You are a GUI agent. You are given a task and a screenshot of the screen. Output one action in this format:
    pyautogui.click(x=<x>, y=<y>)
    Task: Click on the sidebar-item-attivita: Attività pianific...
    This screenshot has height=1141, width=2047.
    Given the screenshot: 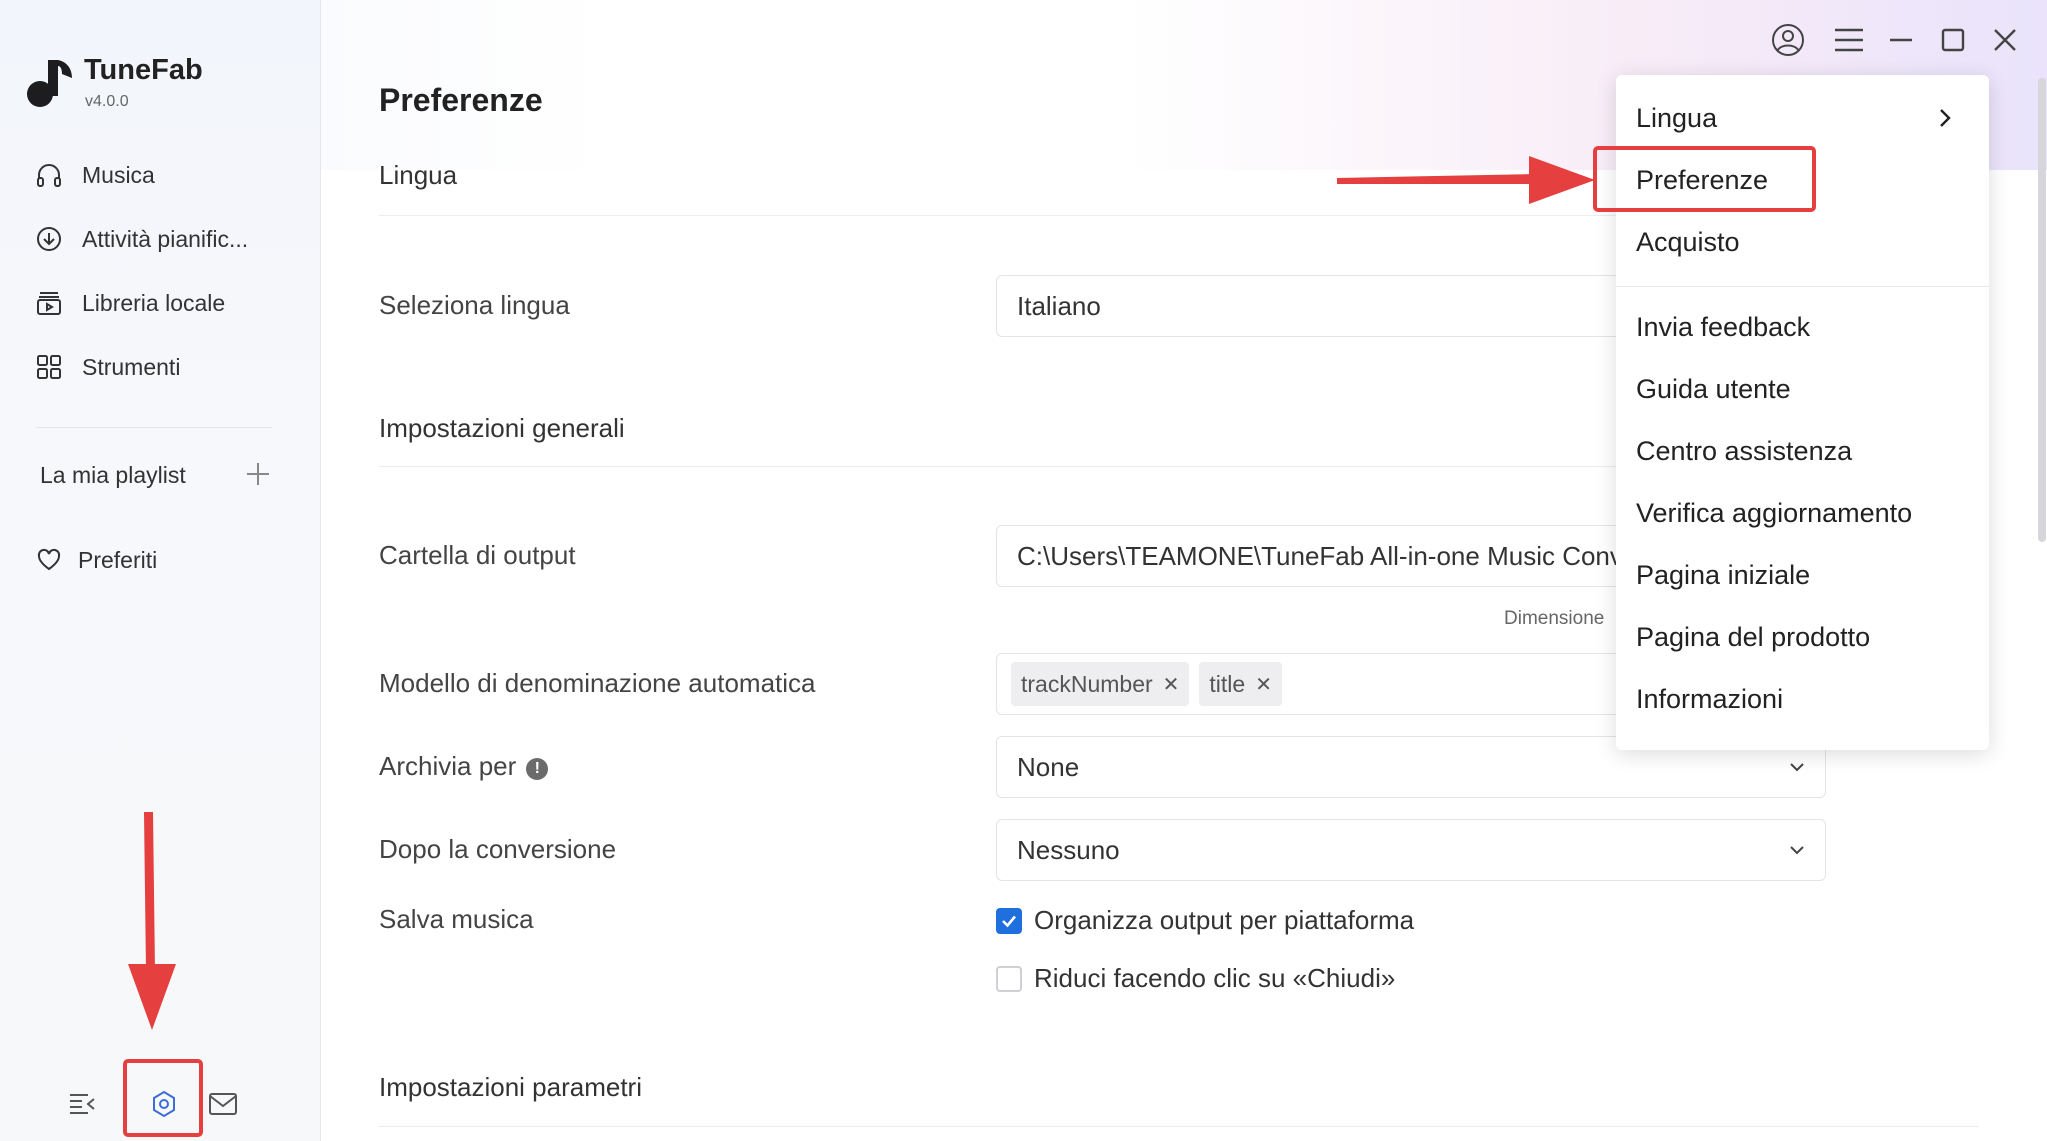 What is the action you would take?
    pyautogui.click(x=141, y=239)
    